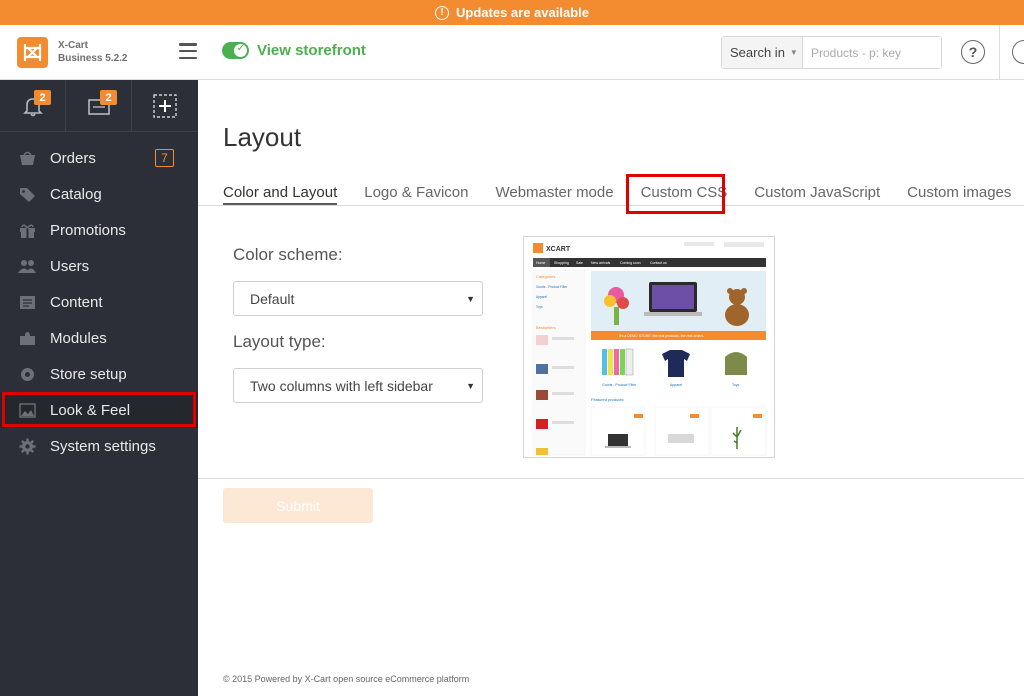  I want to click on sidebar-item-system-settings: System settings, so click(99, 446).